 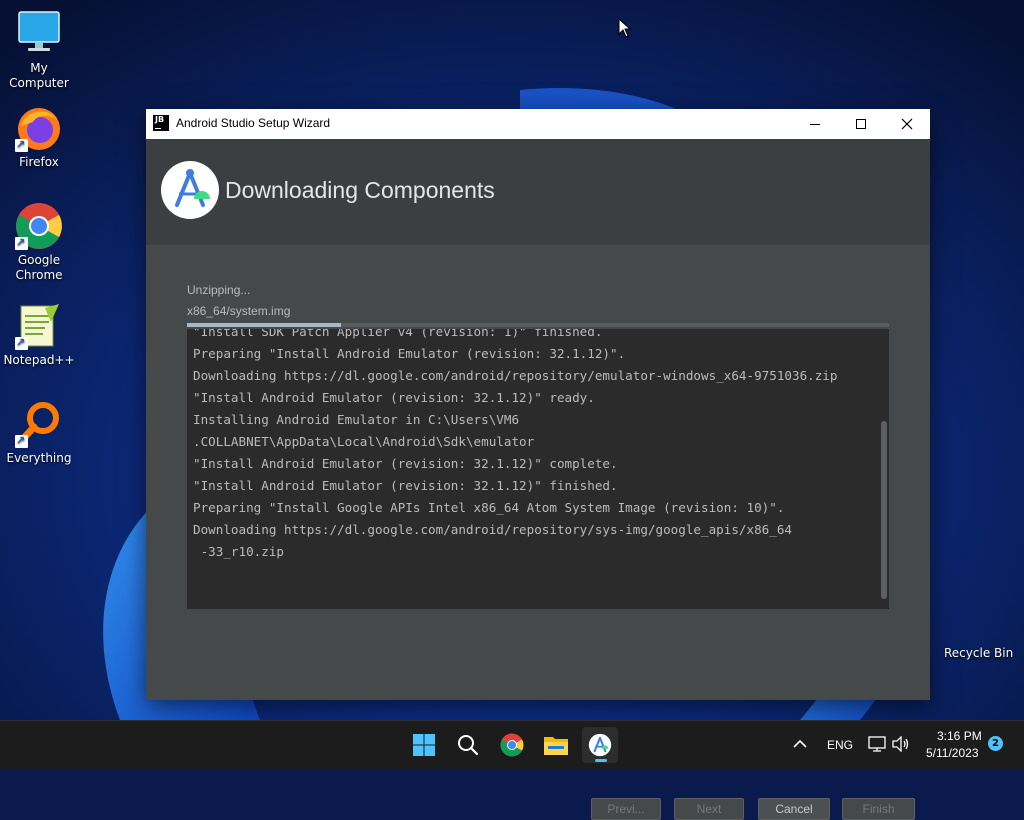 What do you see at coordinates (253, 123) in the screenshot?
I see `window-title: Android Studio Setup Wizard` at bounding box center [253, 123].